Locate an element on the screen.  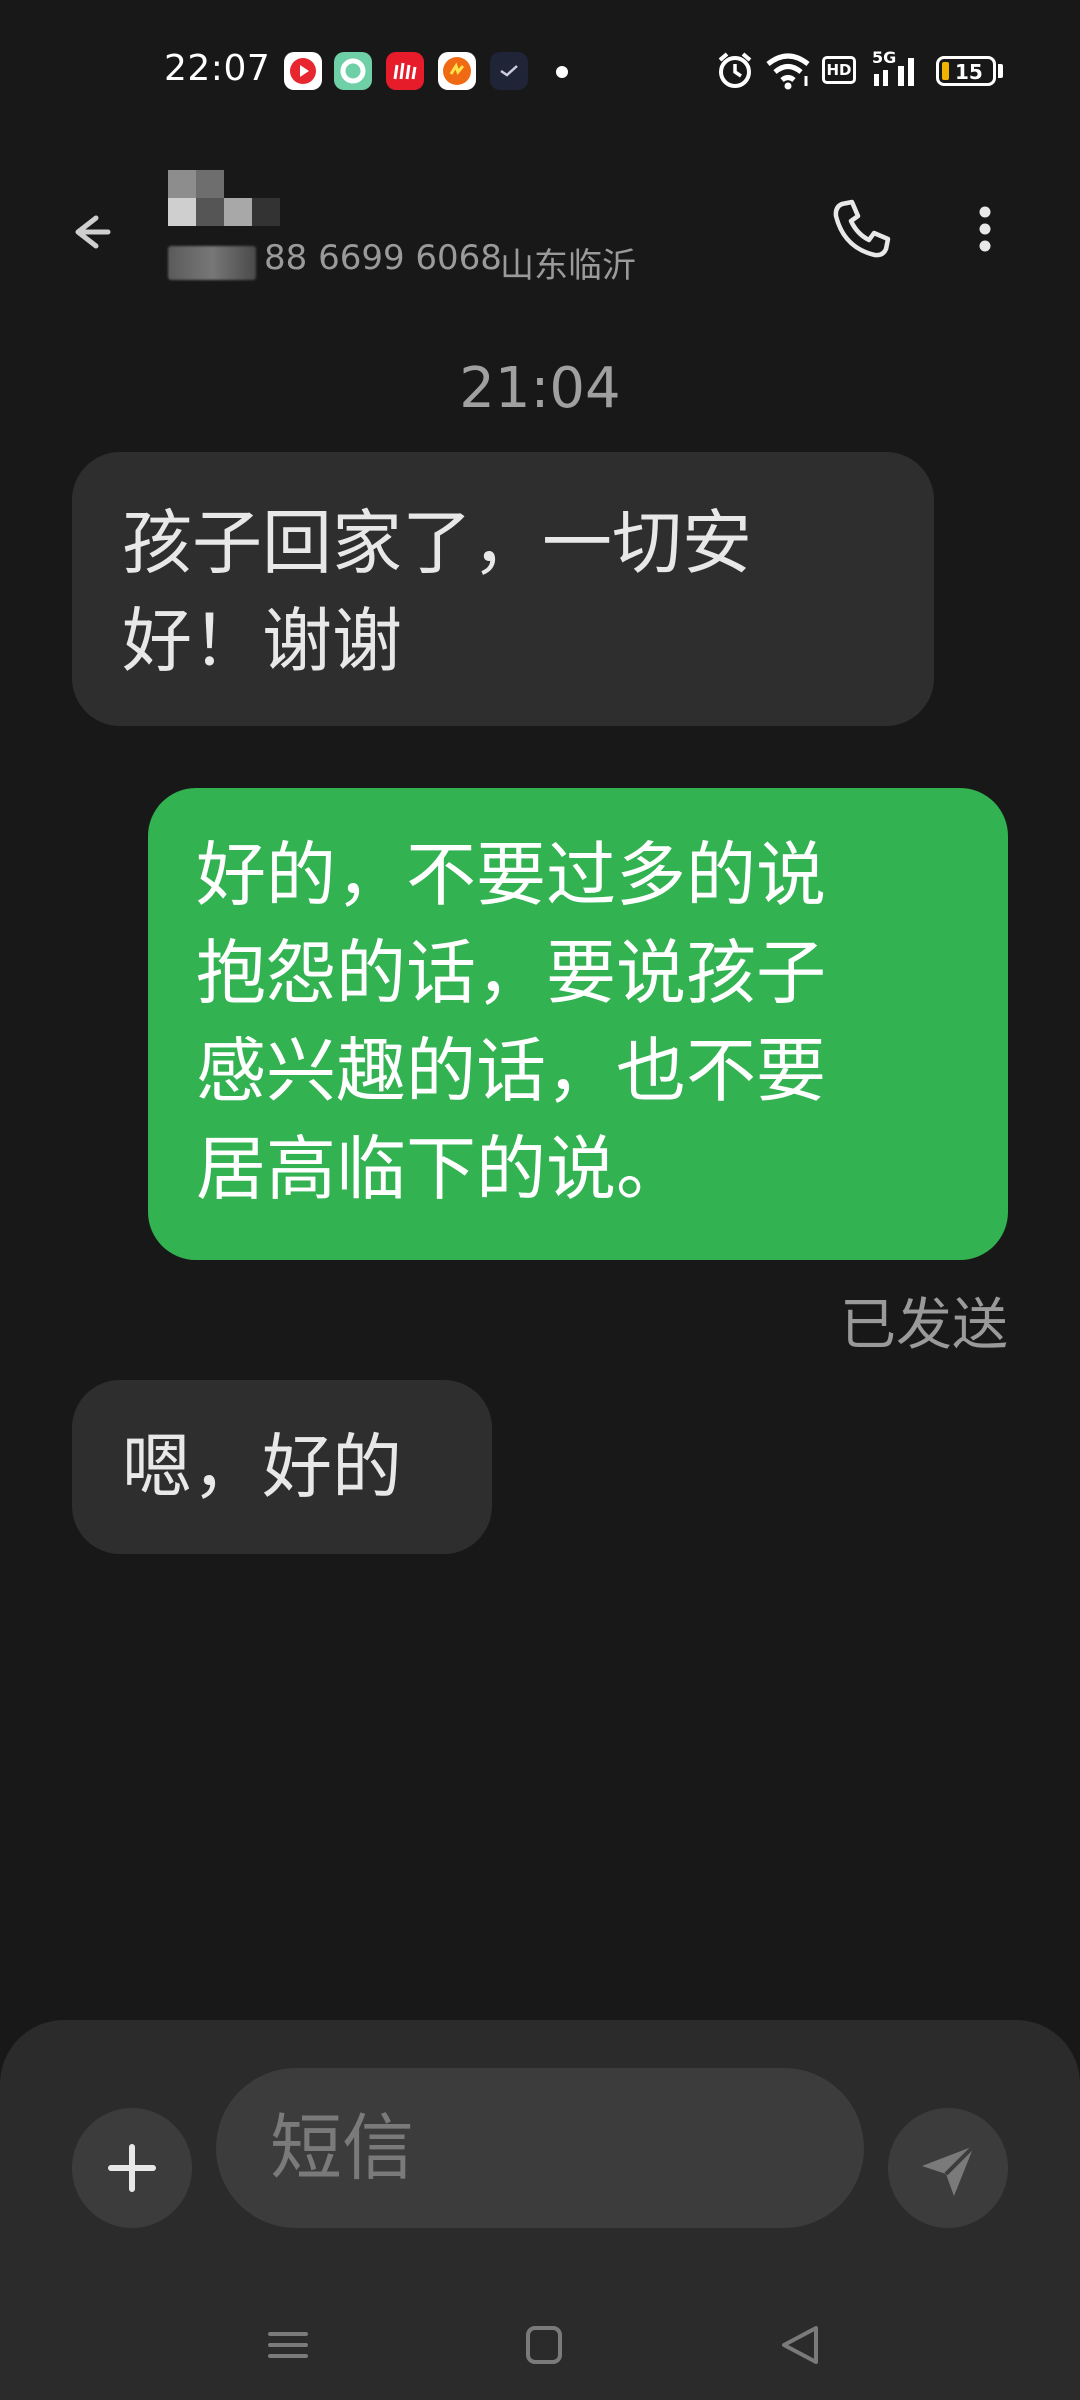
message-text-line: 感兴趣的话，也不要 is located at coordinates (511, 1071).